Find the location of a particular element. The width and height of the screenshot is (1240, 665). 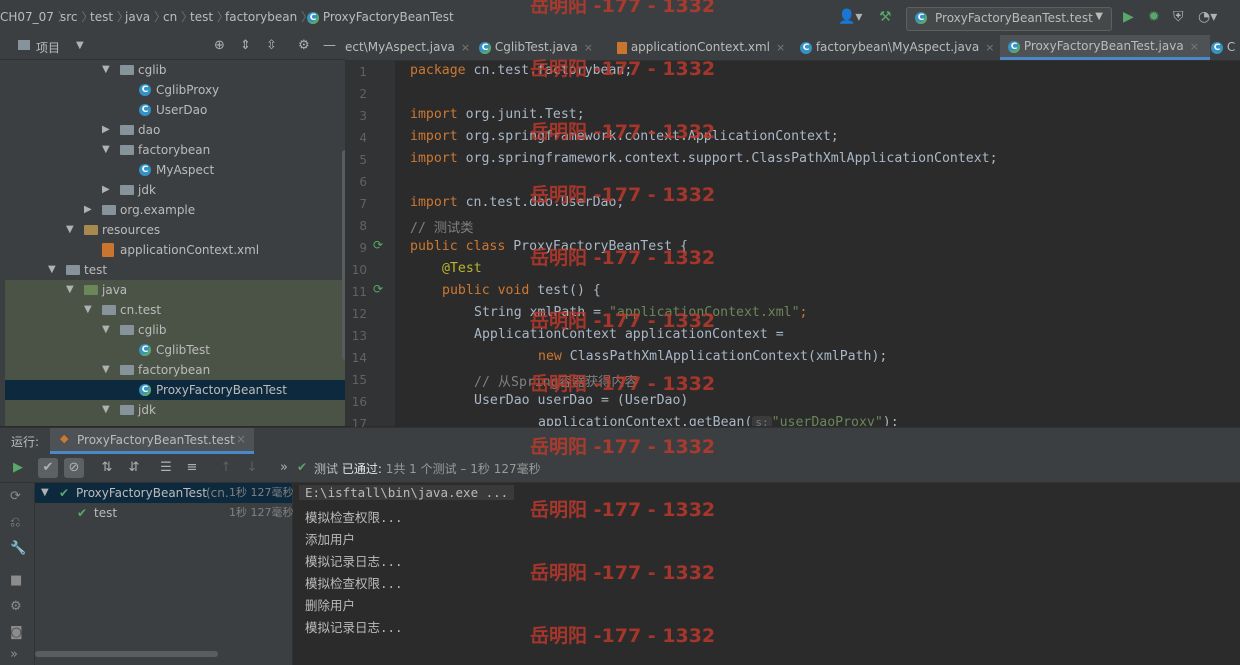

toggle-auto-test-icon: ⎌ is located at coordinates (15, 522).